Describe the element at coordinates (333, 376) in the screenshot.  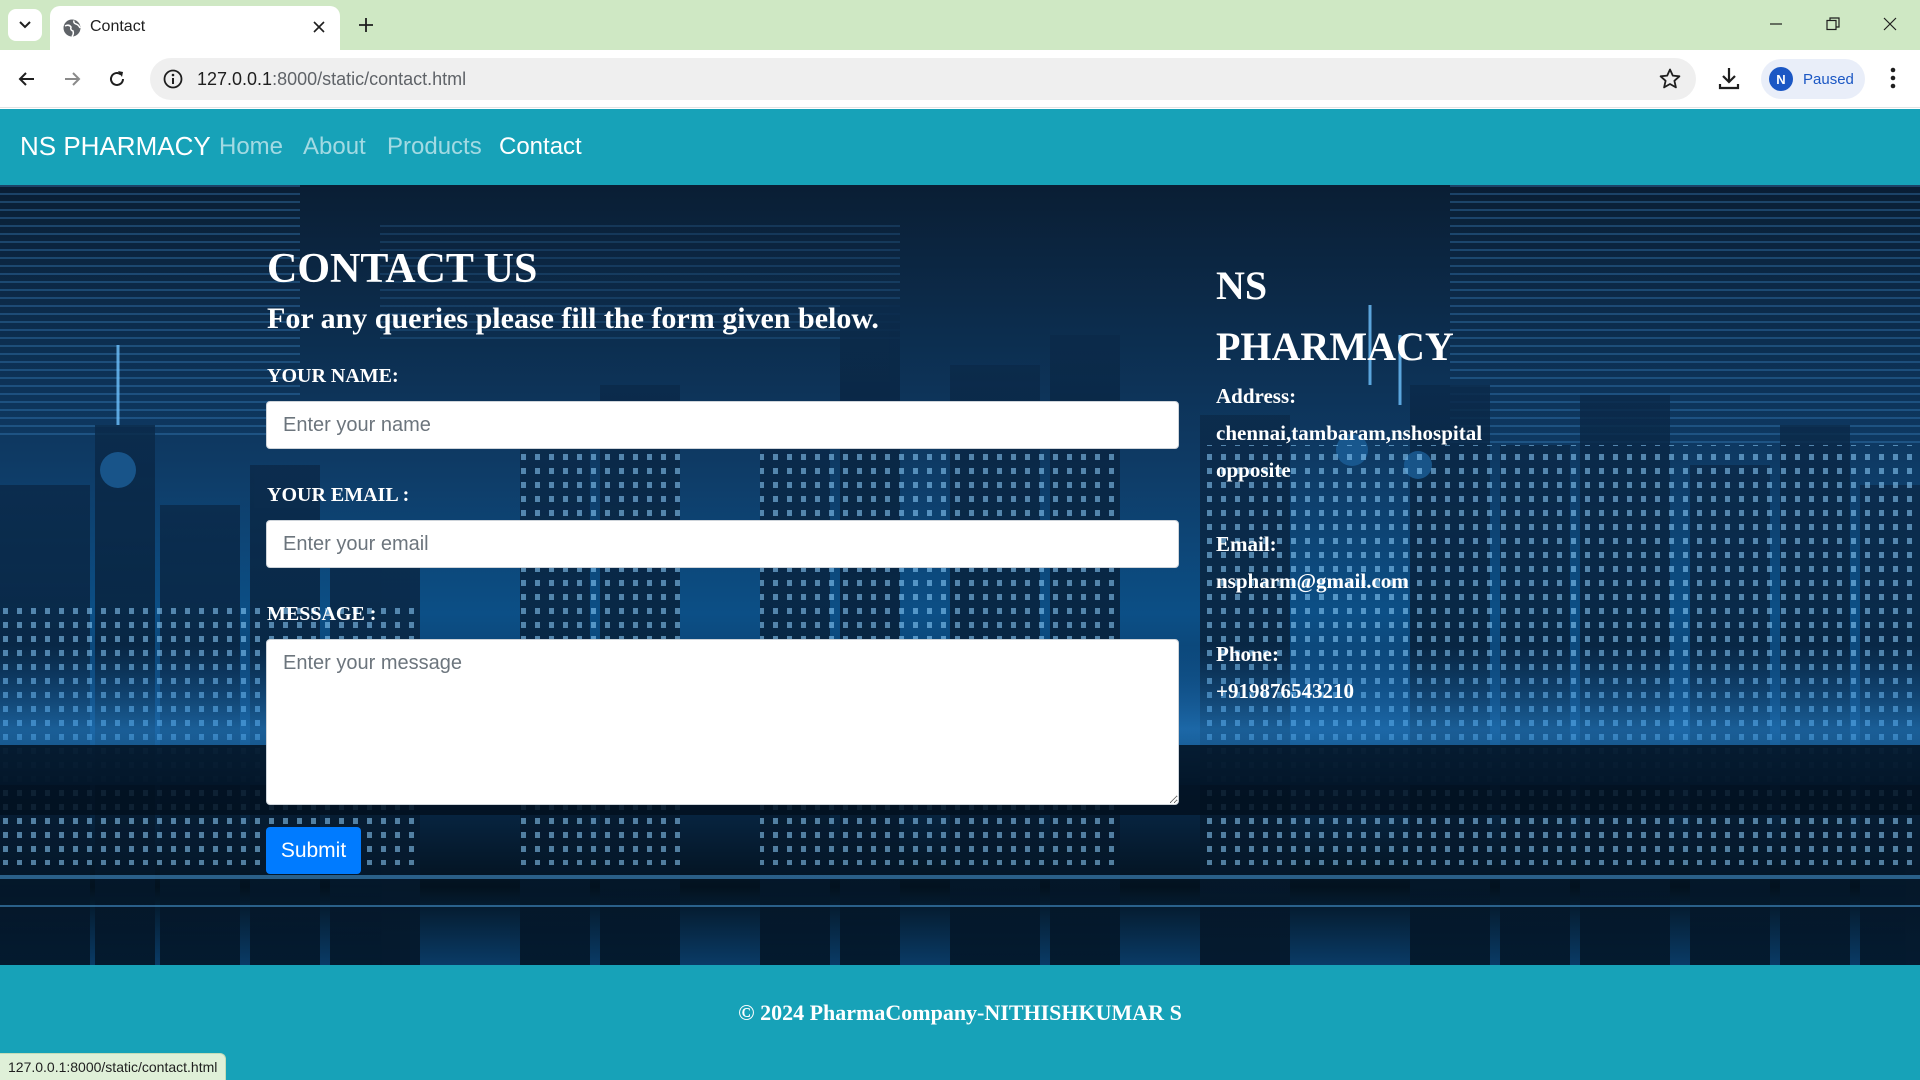
I see `name-label: YOUR NAME:` at that location.